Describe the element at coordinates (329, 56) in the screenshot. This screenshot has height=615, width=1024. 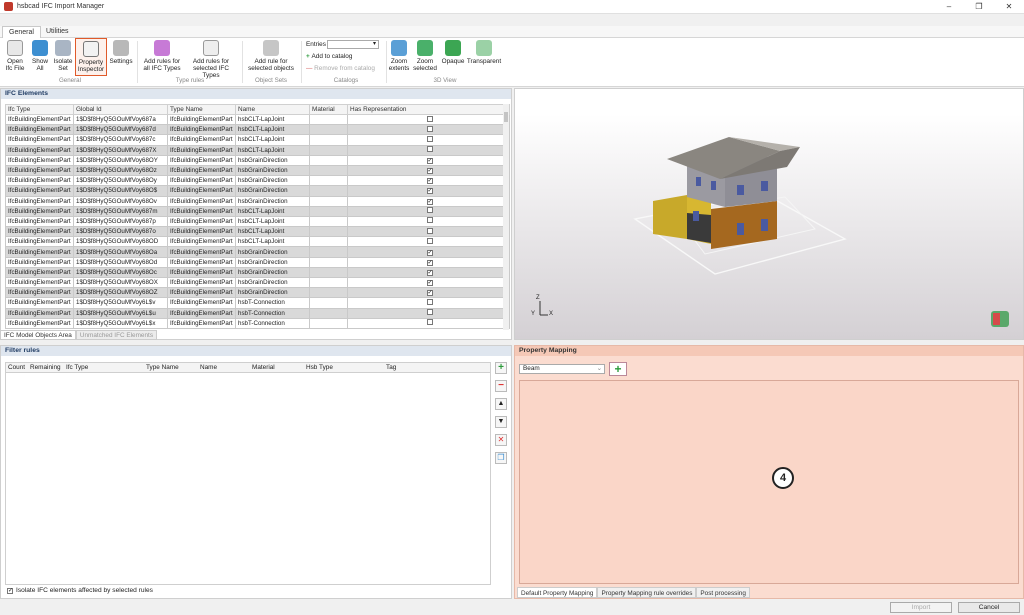
I see `add-to-catalog-button: + Add to catalog` at that location.